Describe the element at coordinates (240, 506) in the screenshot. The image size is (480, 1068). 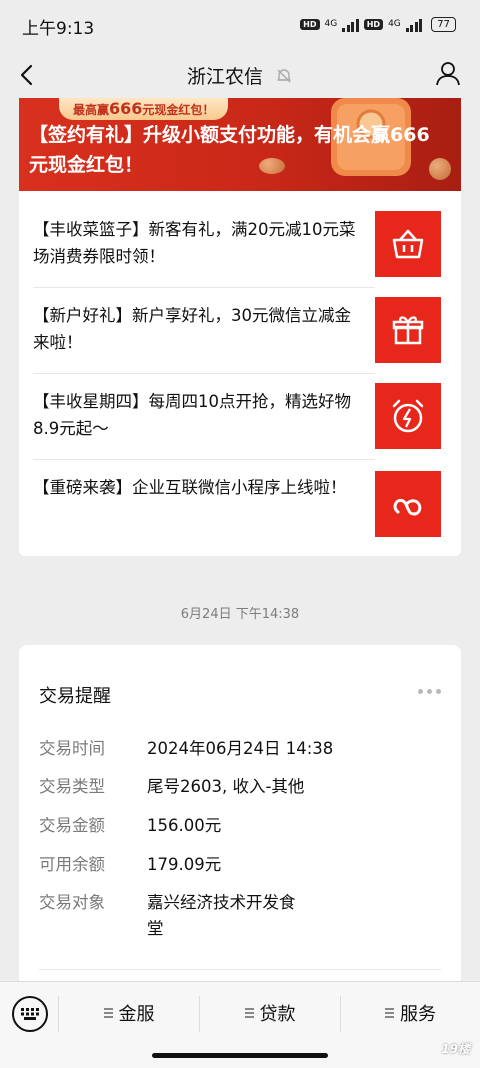
I see `article-item: 【重磅来袭】企业互联微信小程序上线啦！` at that location.